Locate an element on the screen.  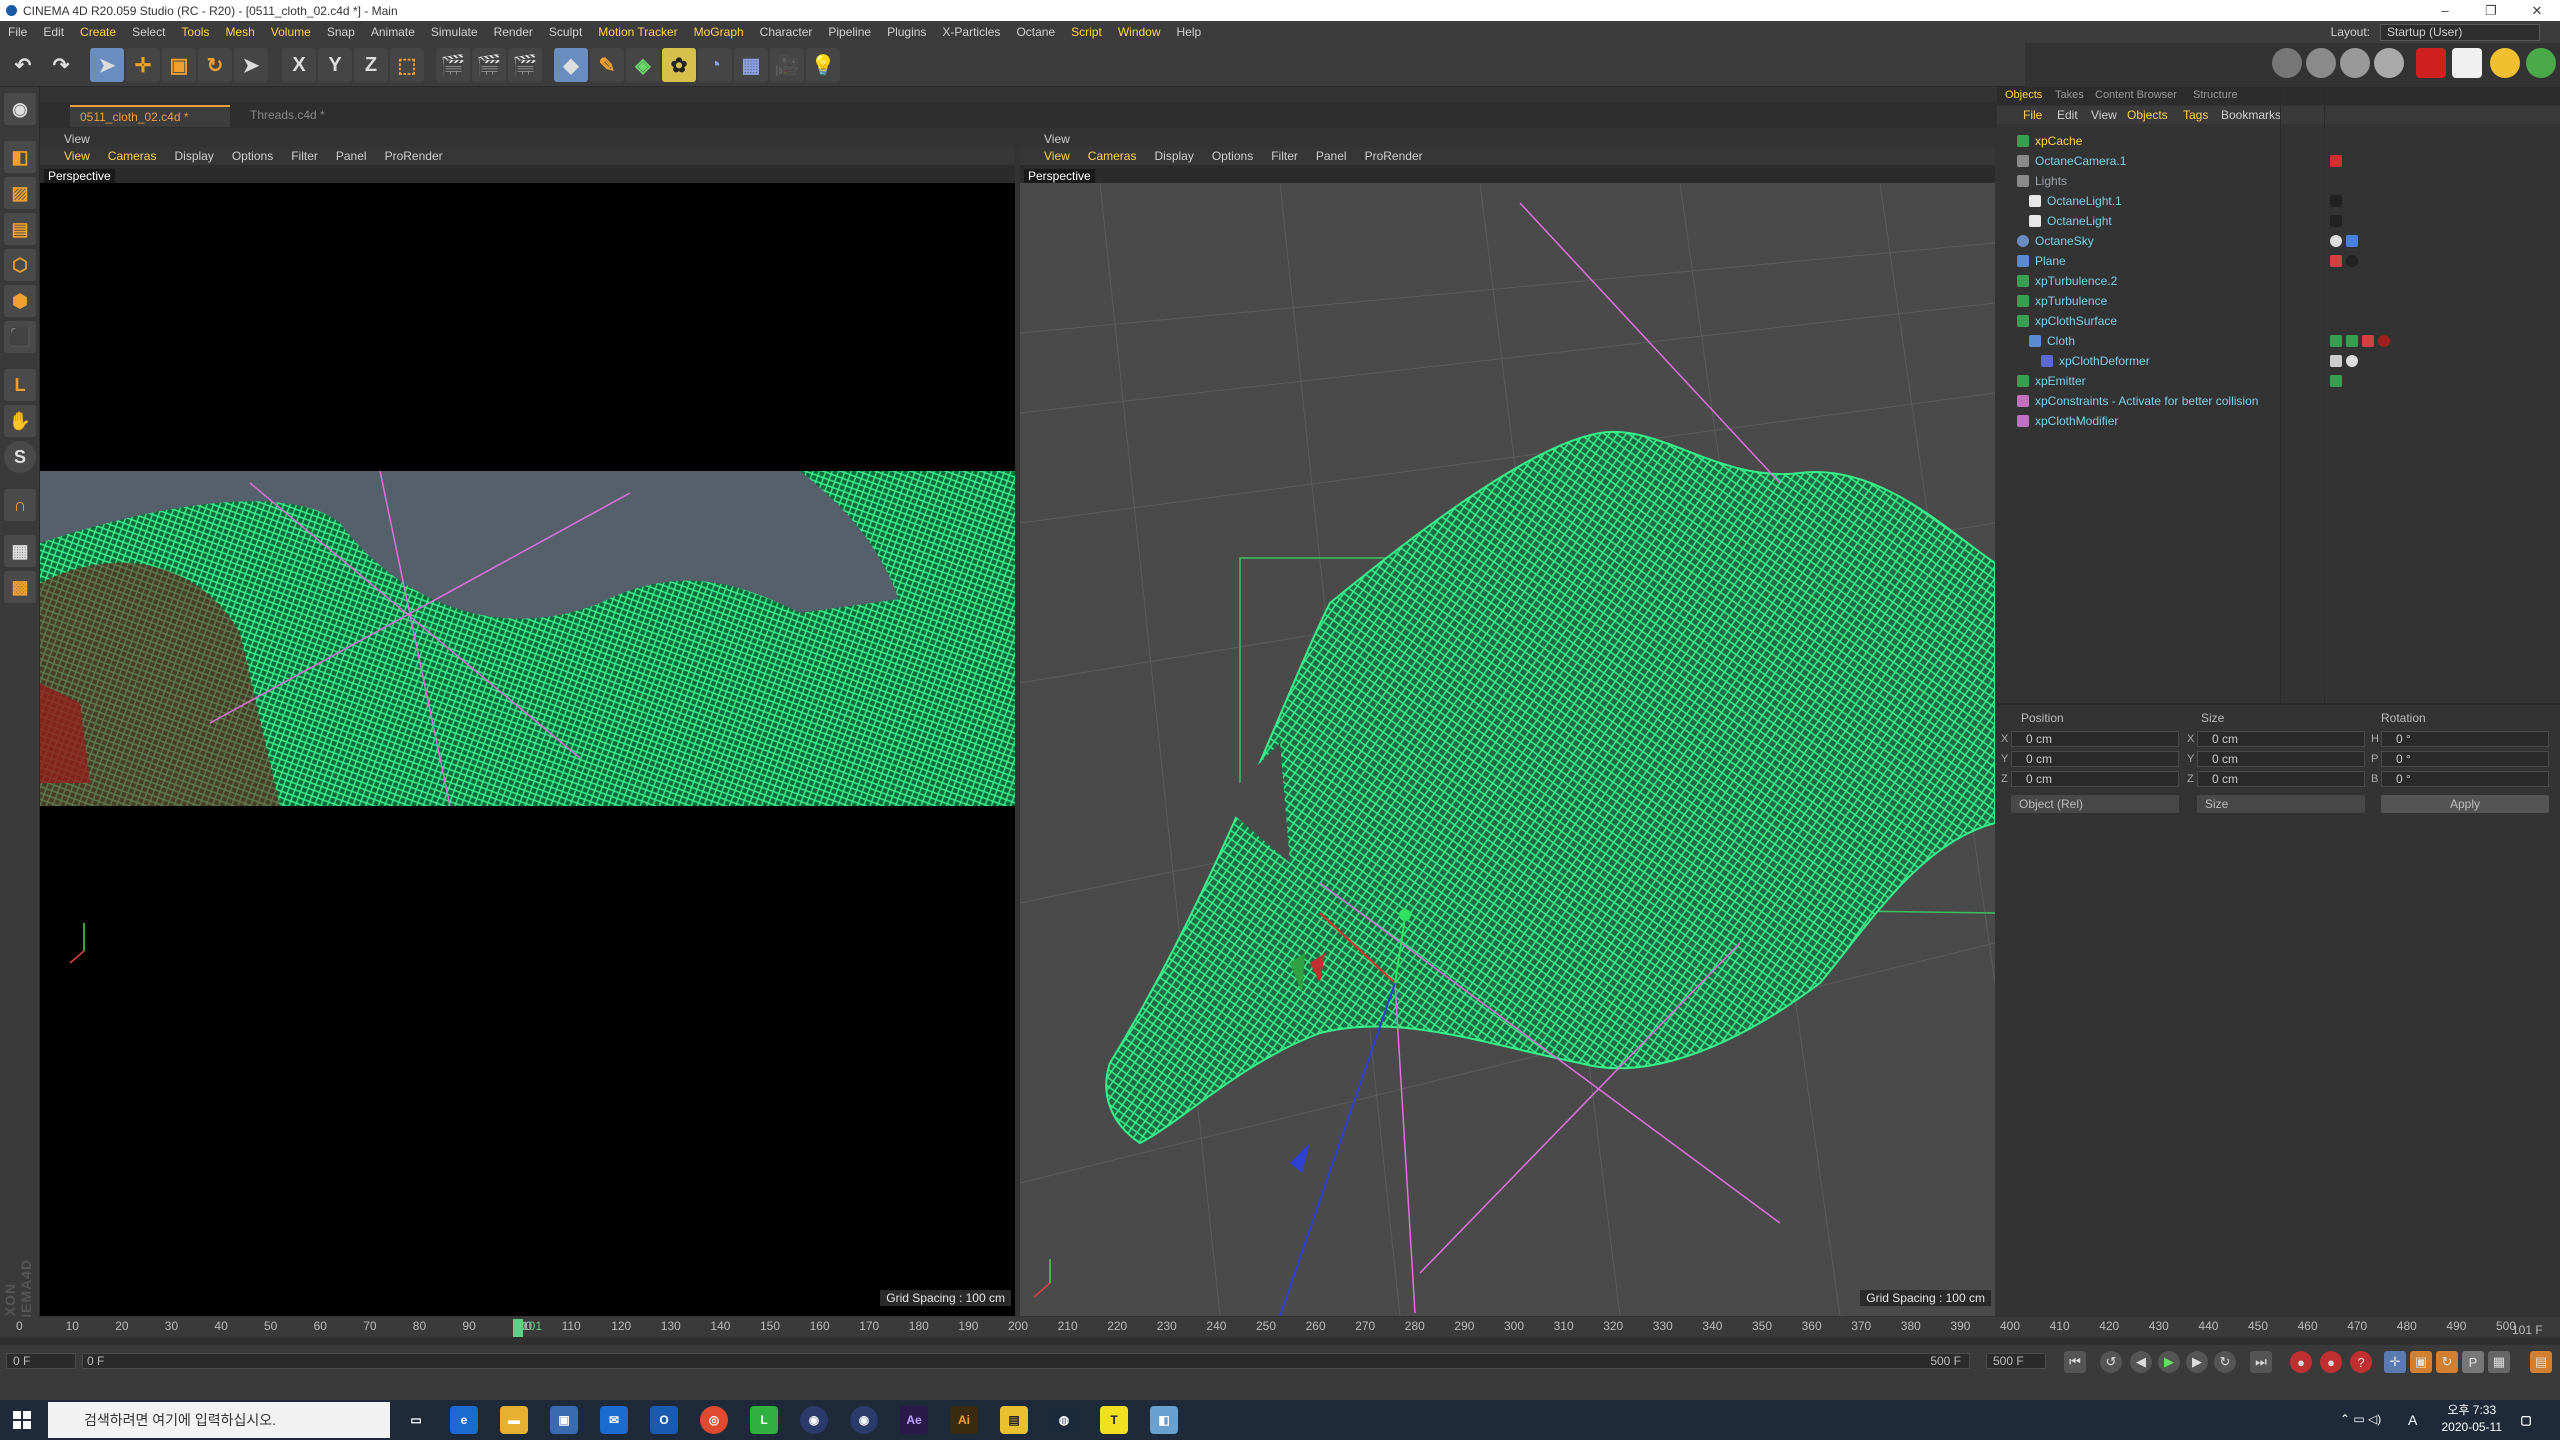
file-icon: ◧ is located at coordinates (1164, 1420).